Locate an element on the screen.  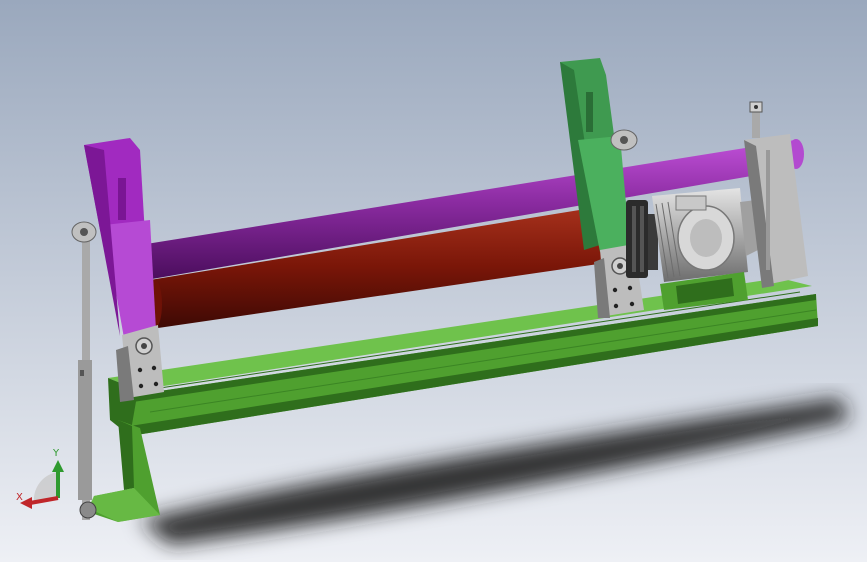
triad-y-label: Y is located at coordinates (56, 453).